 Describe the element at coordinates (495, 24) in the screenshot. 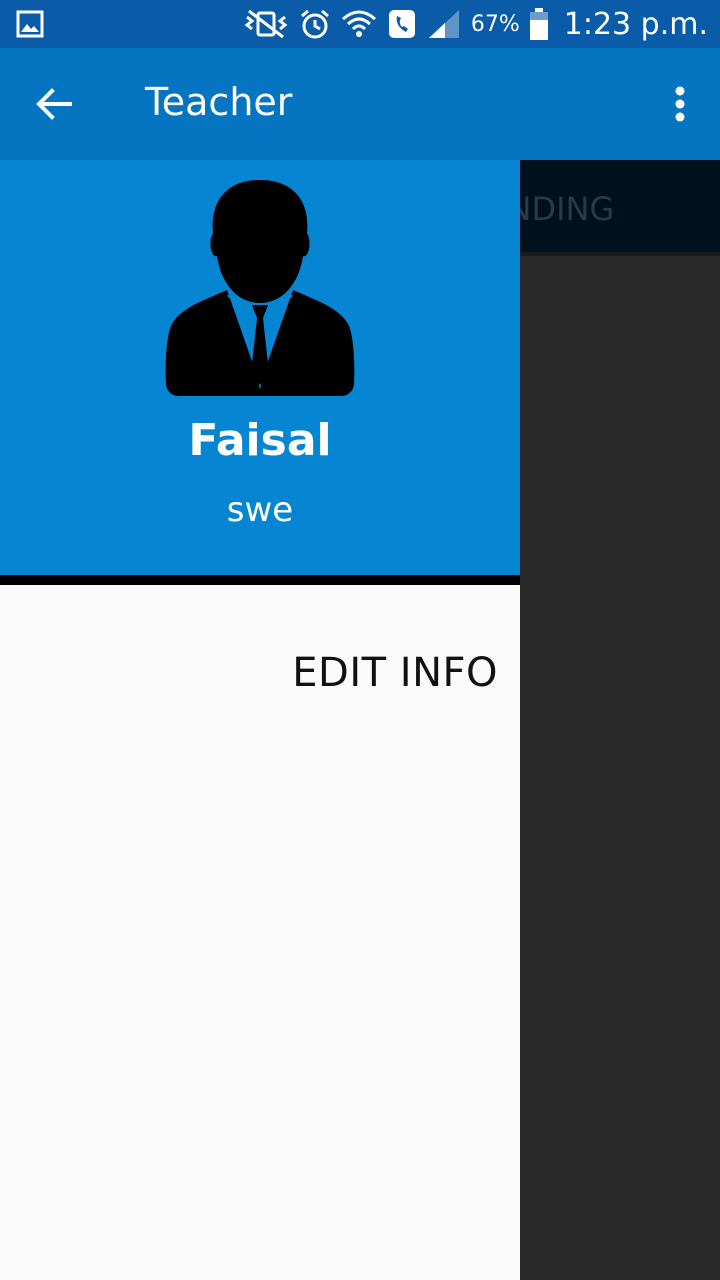

I see `battery-percent: 67%` at that location.